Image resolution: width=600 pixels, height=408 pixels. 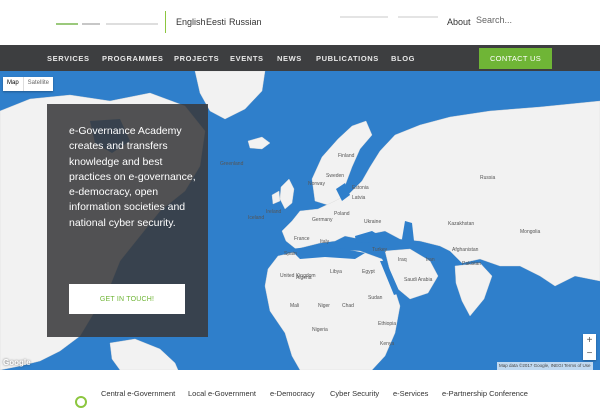 I want to click on map-label: Turkey, so click(x=380, y=250).